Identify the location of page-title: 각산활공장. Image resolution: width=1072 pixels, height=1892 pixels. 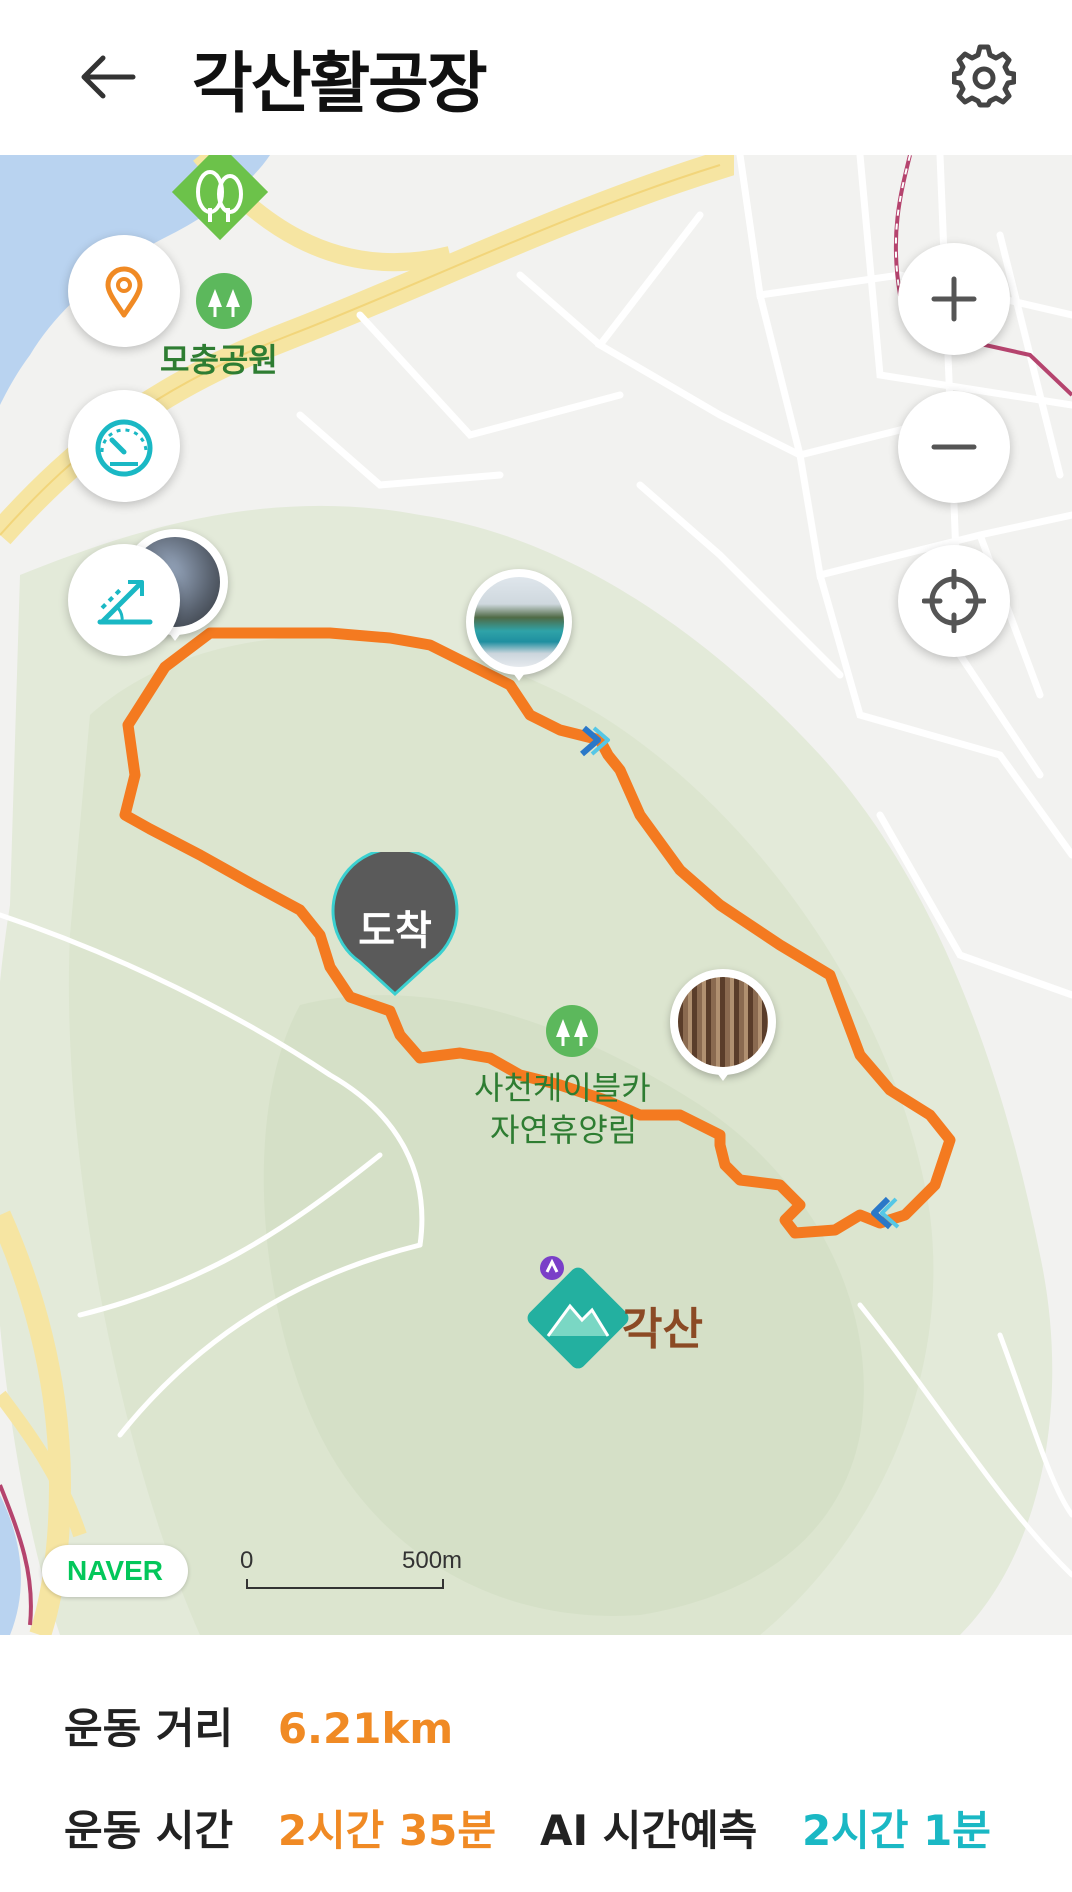
(340, 83).